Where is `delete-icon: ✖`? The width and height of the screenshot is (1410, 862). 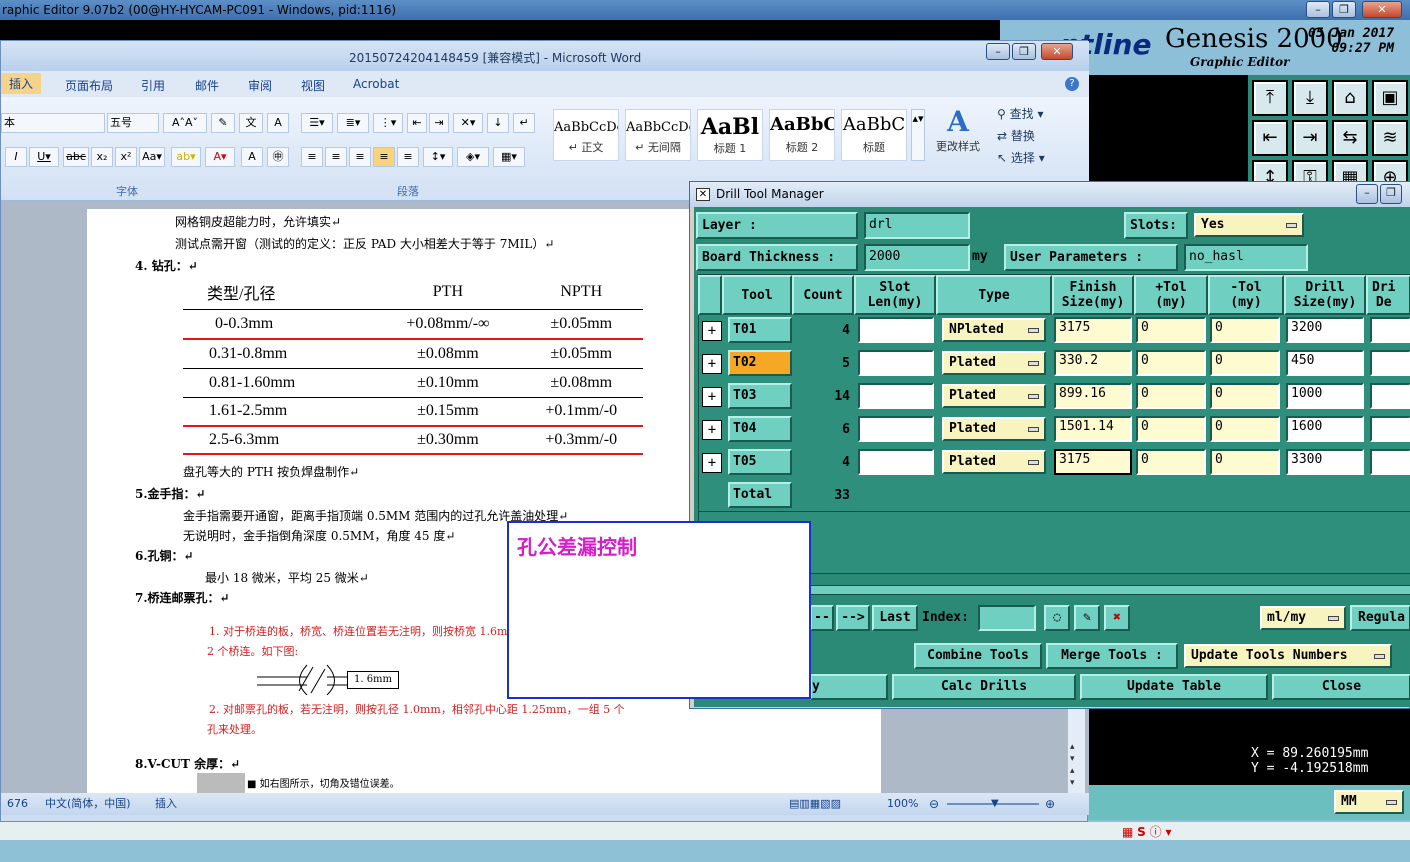 delete-icon: ✖ is located at coordinates (1117, 618).